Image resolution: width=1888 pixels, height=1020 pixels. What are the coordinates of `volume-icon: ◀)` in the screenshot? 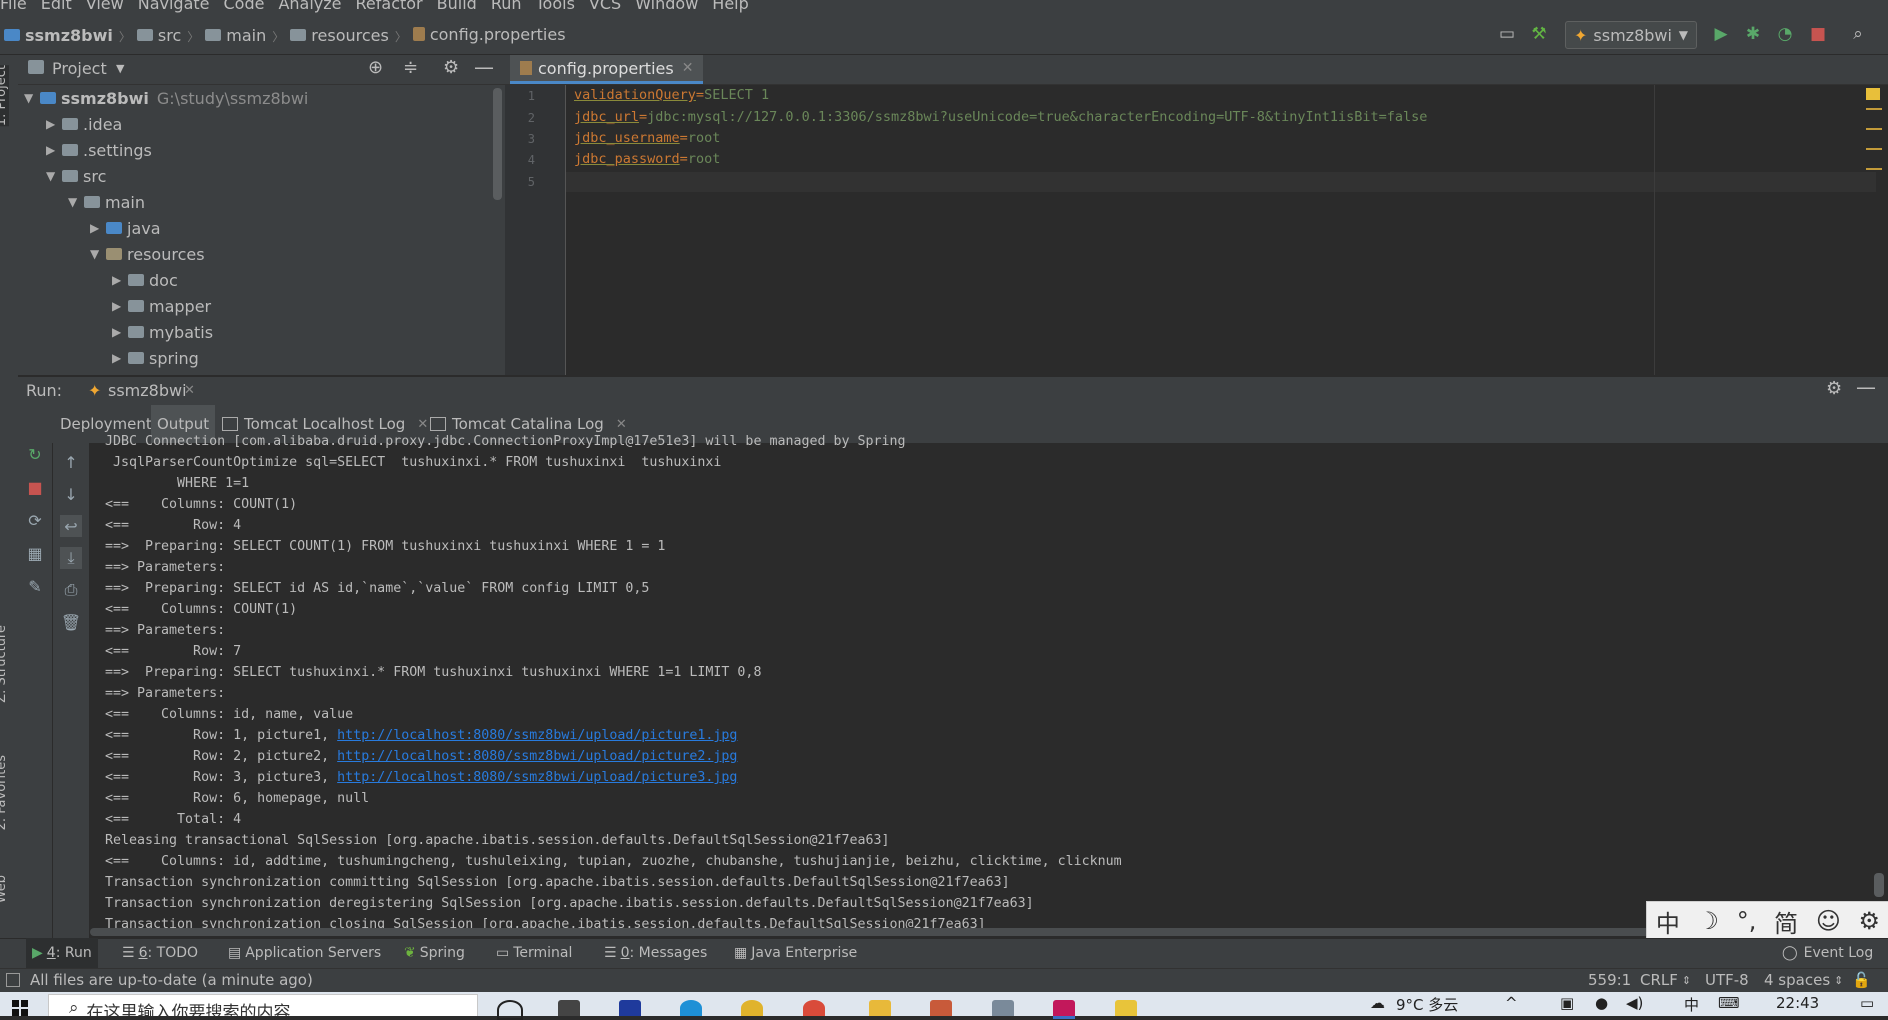 It's located at (1634, 1003).